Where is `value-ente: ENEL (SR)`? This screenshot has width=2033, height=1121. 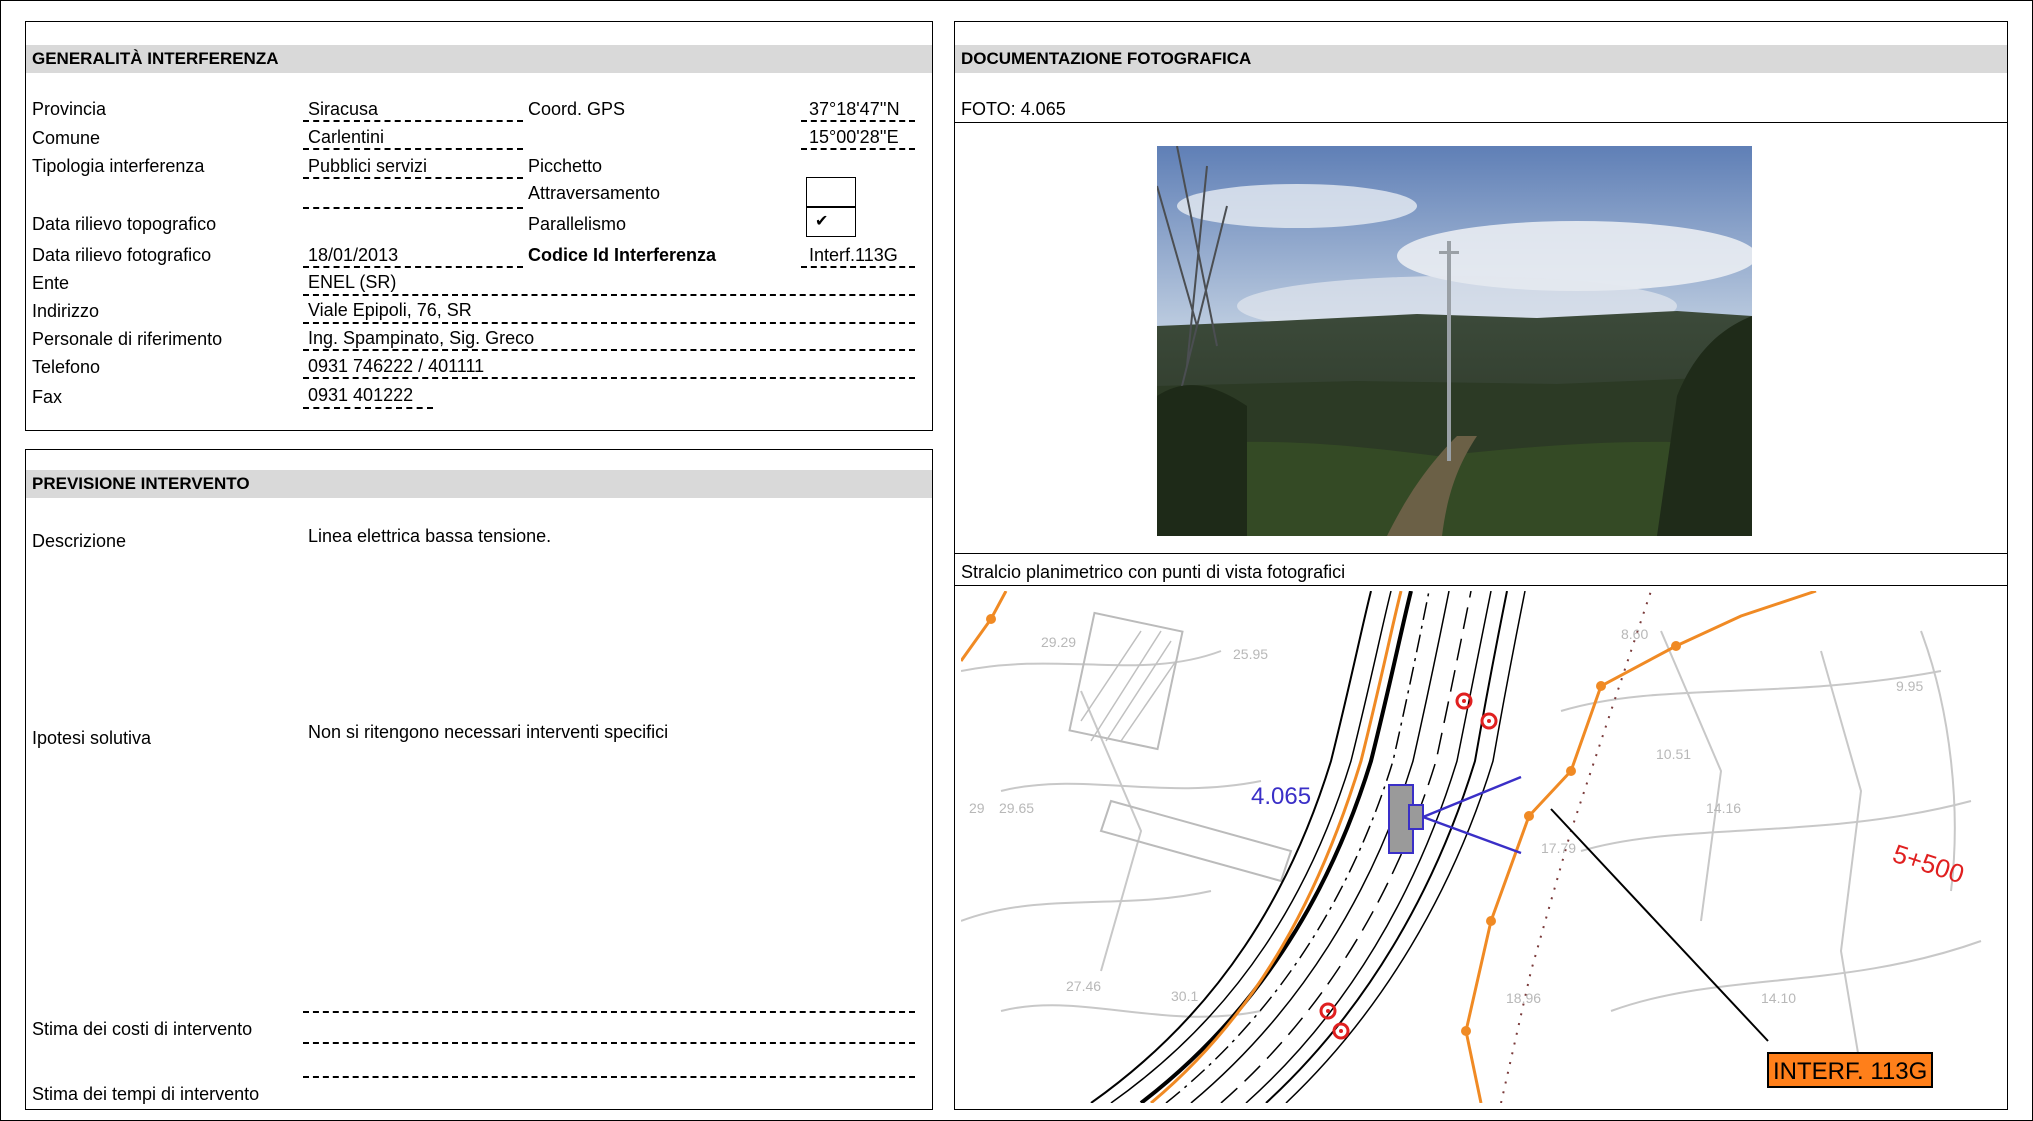 value-ente: ENEL (SR) is located at coordinates (352, 282).